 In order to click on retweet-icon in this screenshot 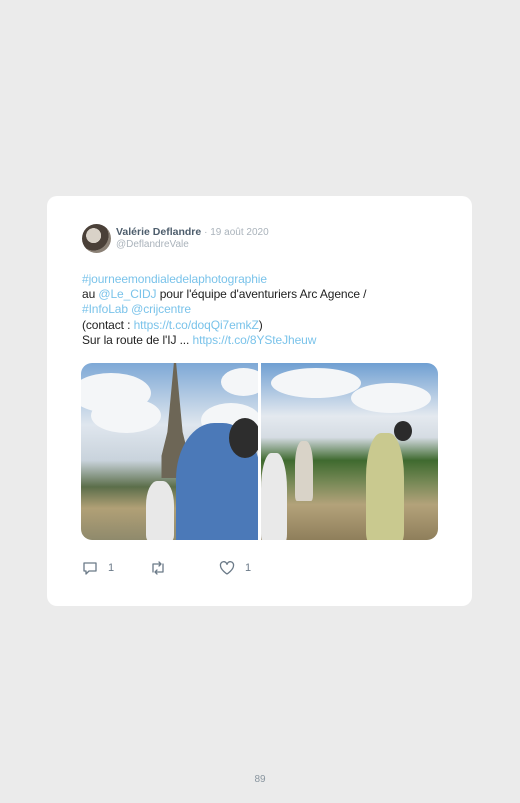, I will do `click(158, 568)`.